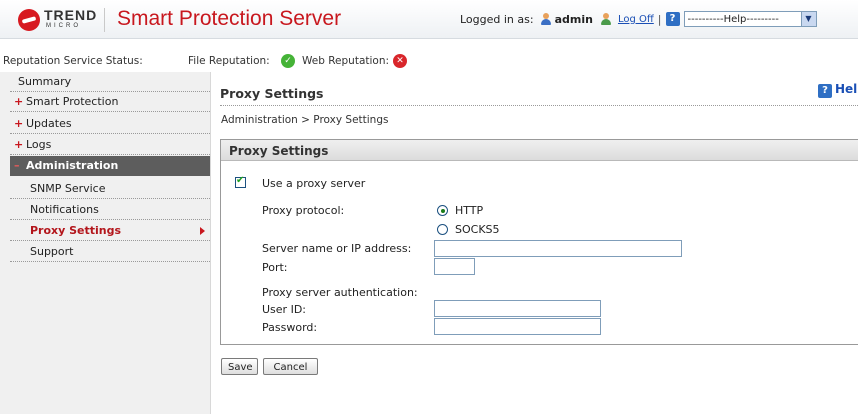 The height and width of the screenshot is (414, 858). Describe the element at coordinates (400, 61) in the screenshot. I see `error-x-icon: ✕` at that location.